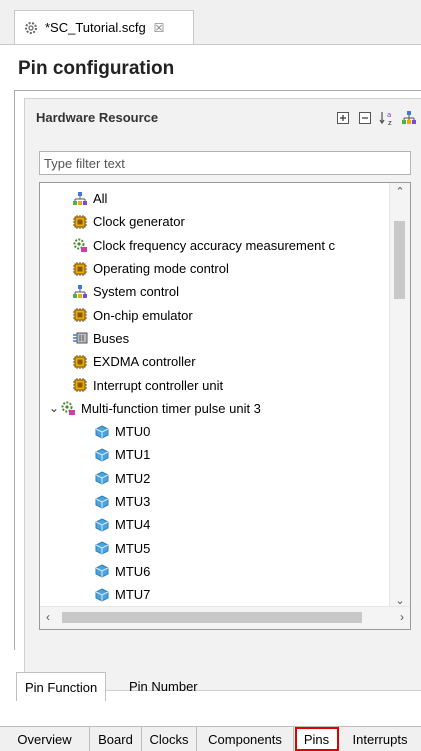 This screenshot has width=421, height=751. I want to click on tree-item-label: MTU0, so click(133, 432).